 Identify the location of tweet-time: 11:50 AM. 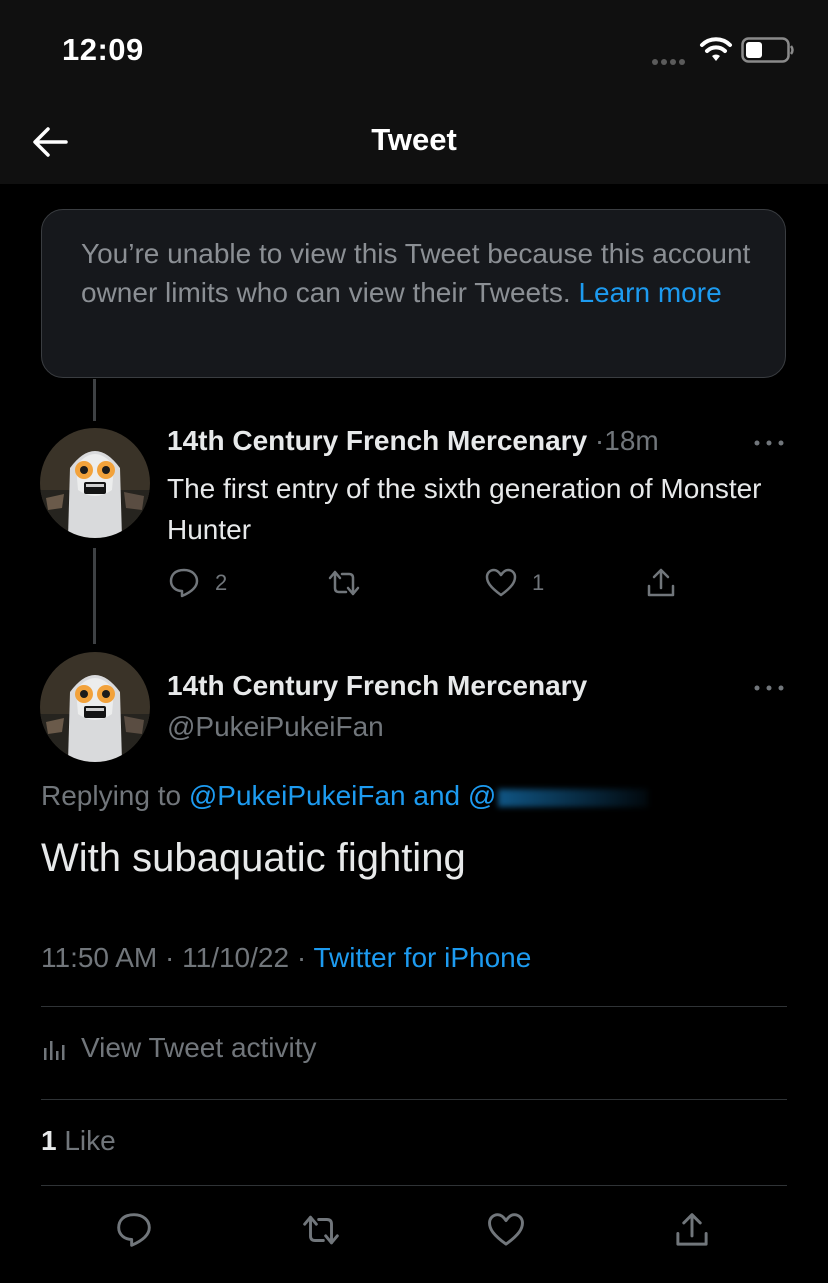
(99, 957).